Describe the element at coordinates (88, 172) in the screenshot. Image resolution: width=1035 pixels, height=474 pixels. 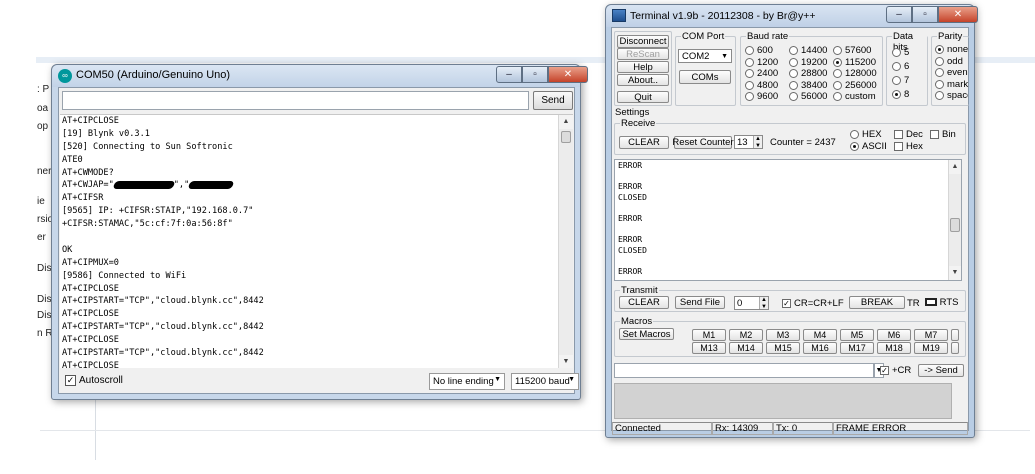
I see `console-line: AT+CWMODE?` at that location.